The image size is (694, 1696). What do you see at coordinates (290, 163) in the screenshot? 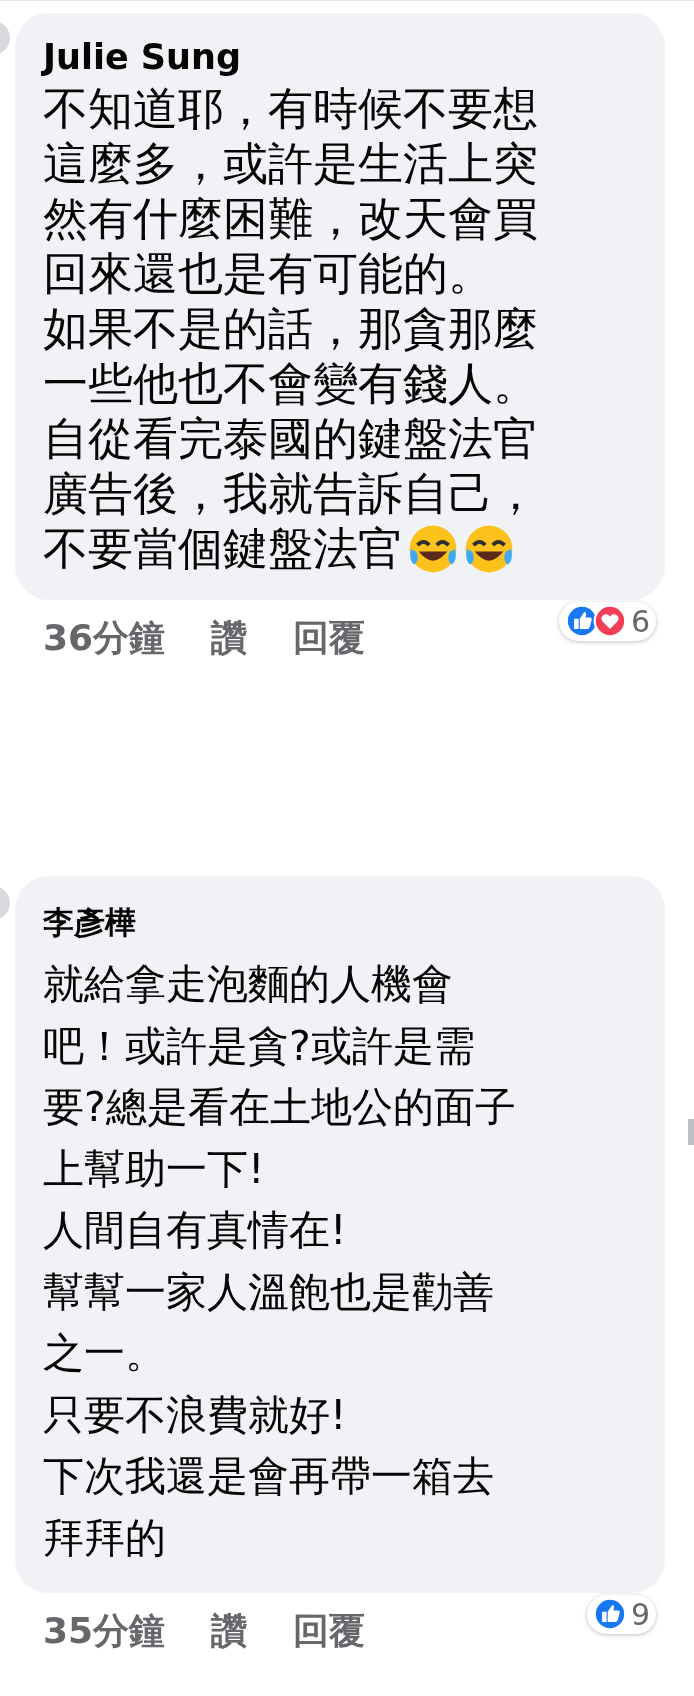
I see `comment-text: 這麼多，或許是生活上突` at bounding box center [290, 163].